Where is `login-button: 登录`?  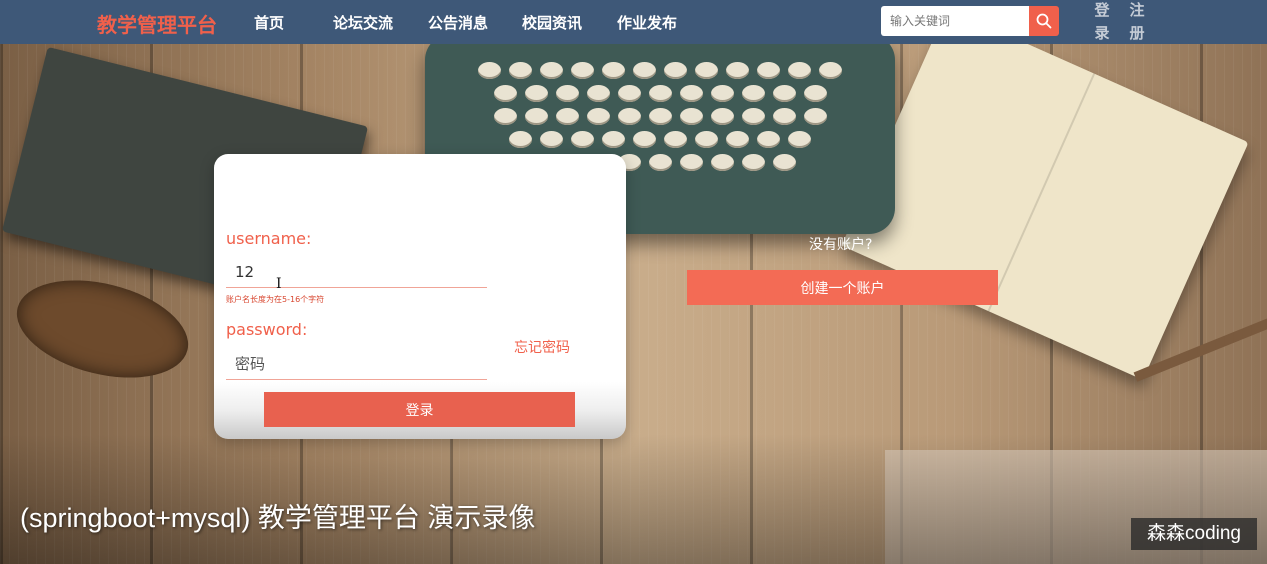
login-button: 登录 is located at coordinates (419, 409).